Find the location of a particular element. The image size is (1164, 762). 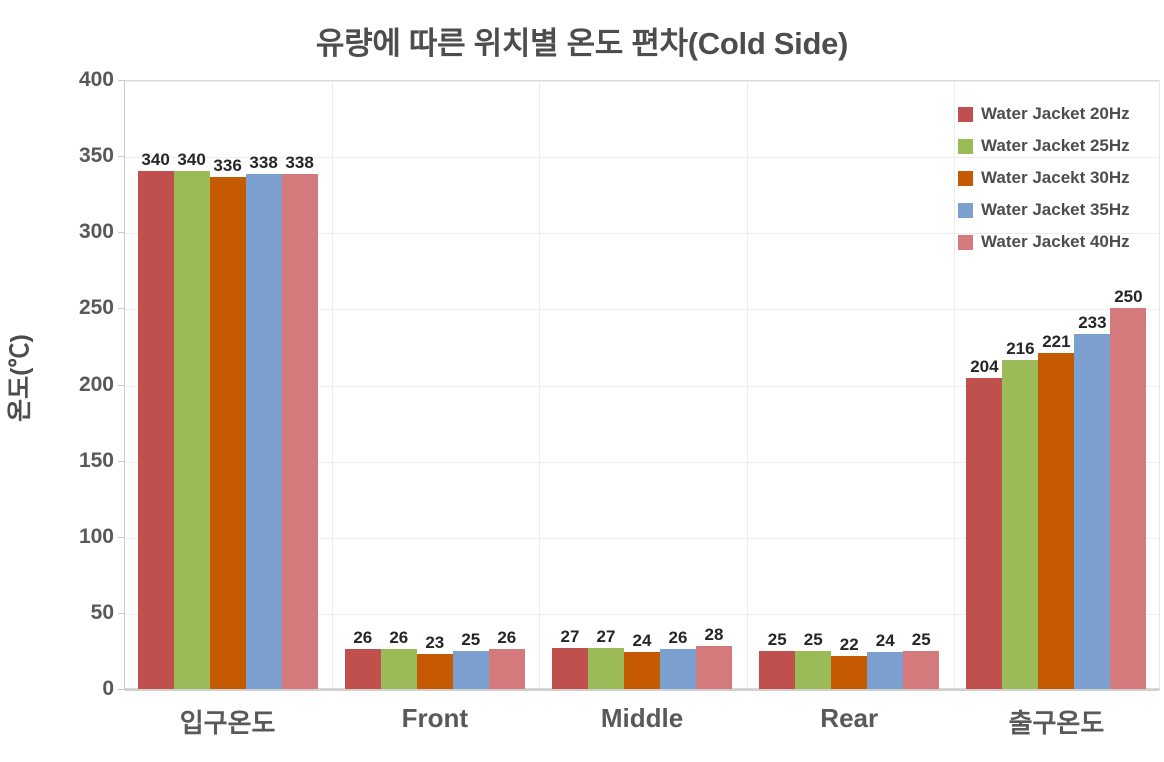

x-axis-line is located at coordinates (642, 689).